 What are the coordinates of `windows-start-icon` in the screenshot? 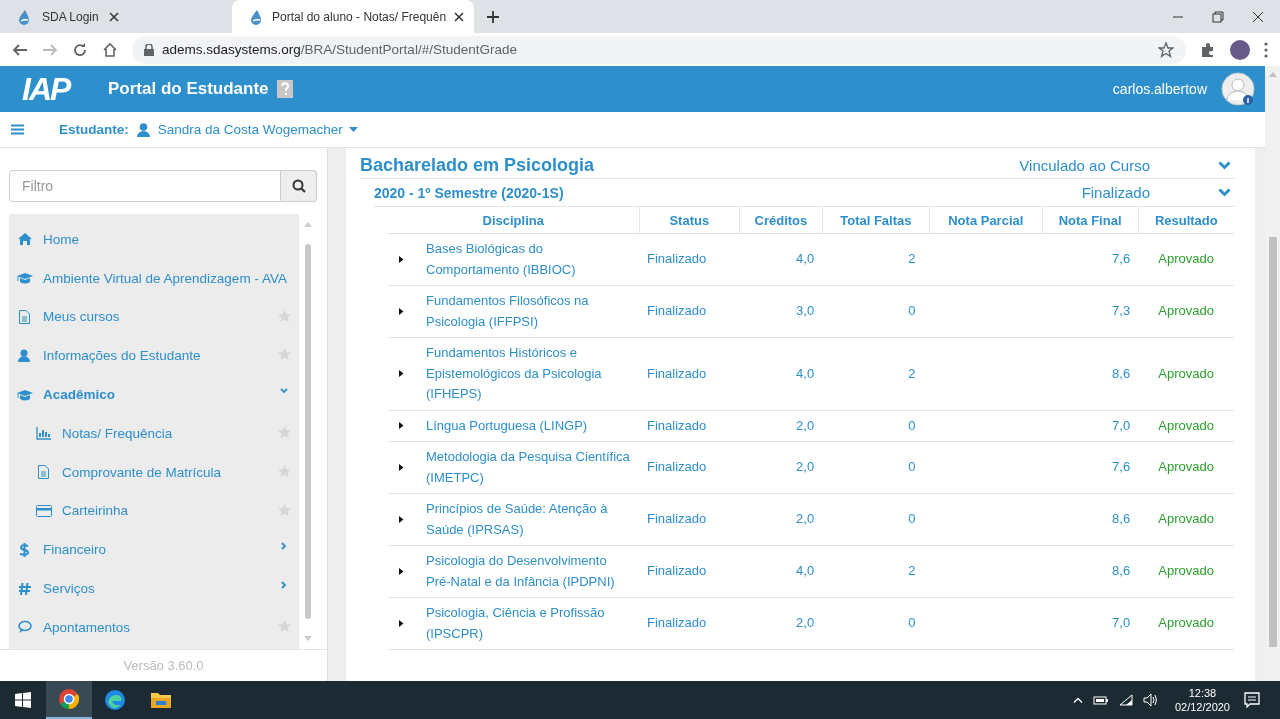 It's located at (23, 700).